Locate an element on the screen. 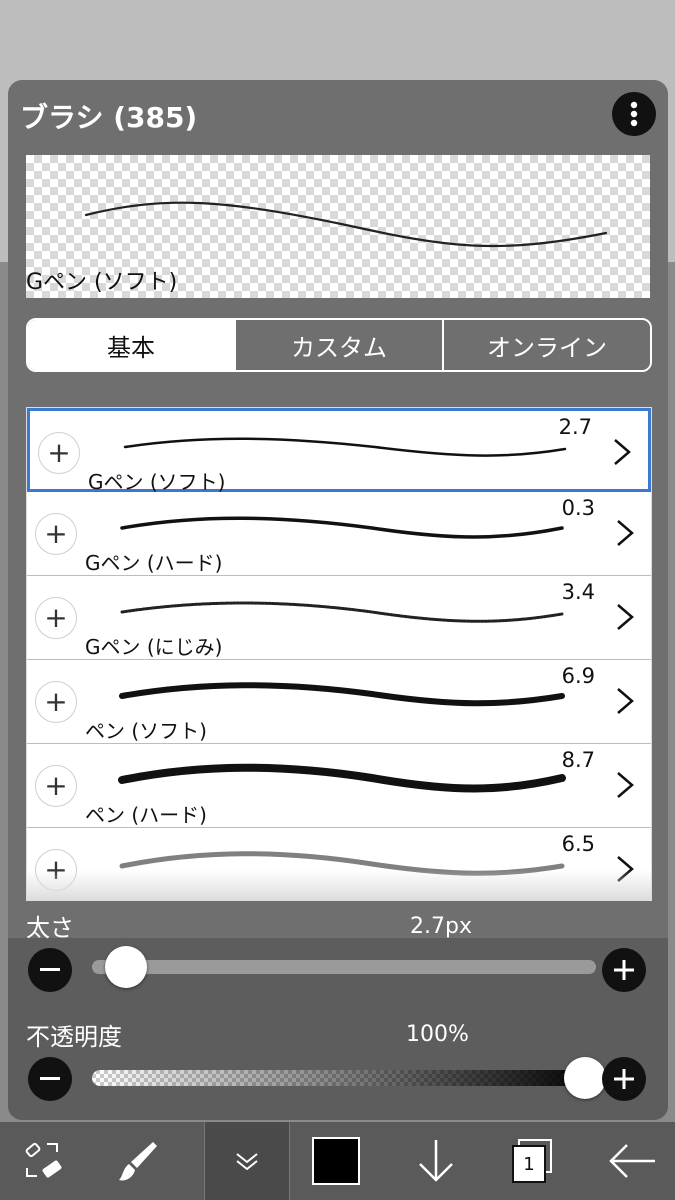  thickness-decrease-button is located at coordinates (50, 970).